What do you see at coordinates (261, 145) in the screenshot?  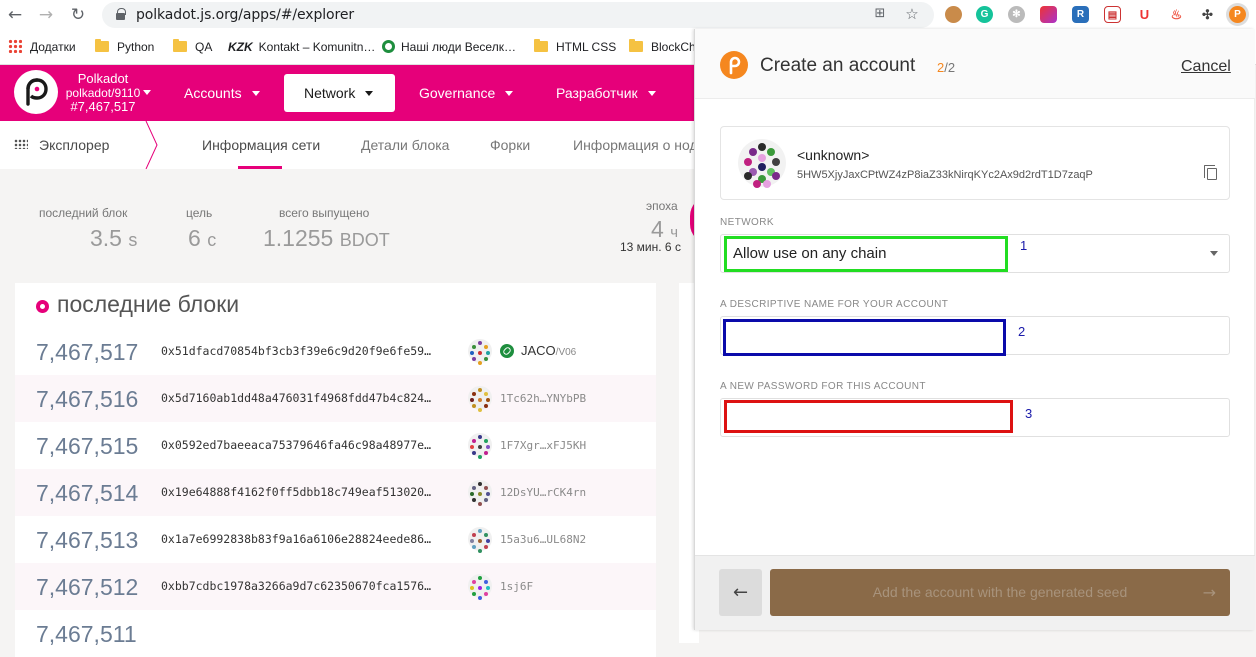 I see `tab-network-info: Информация сети` at bounding box center [261, 145].